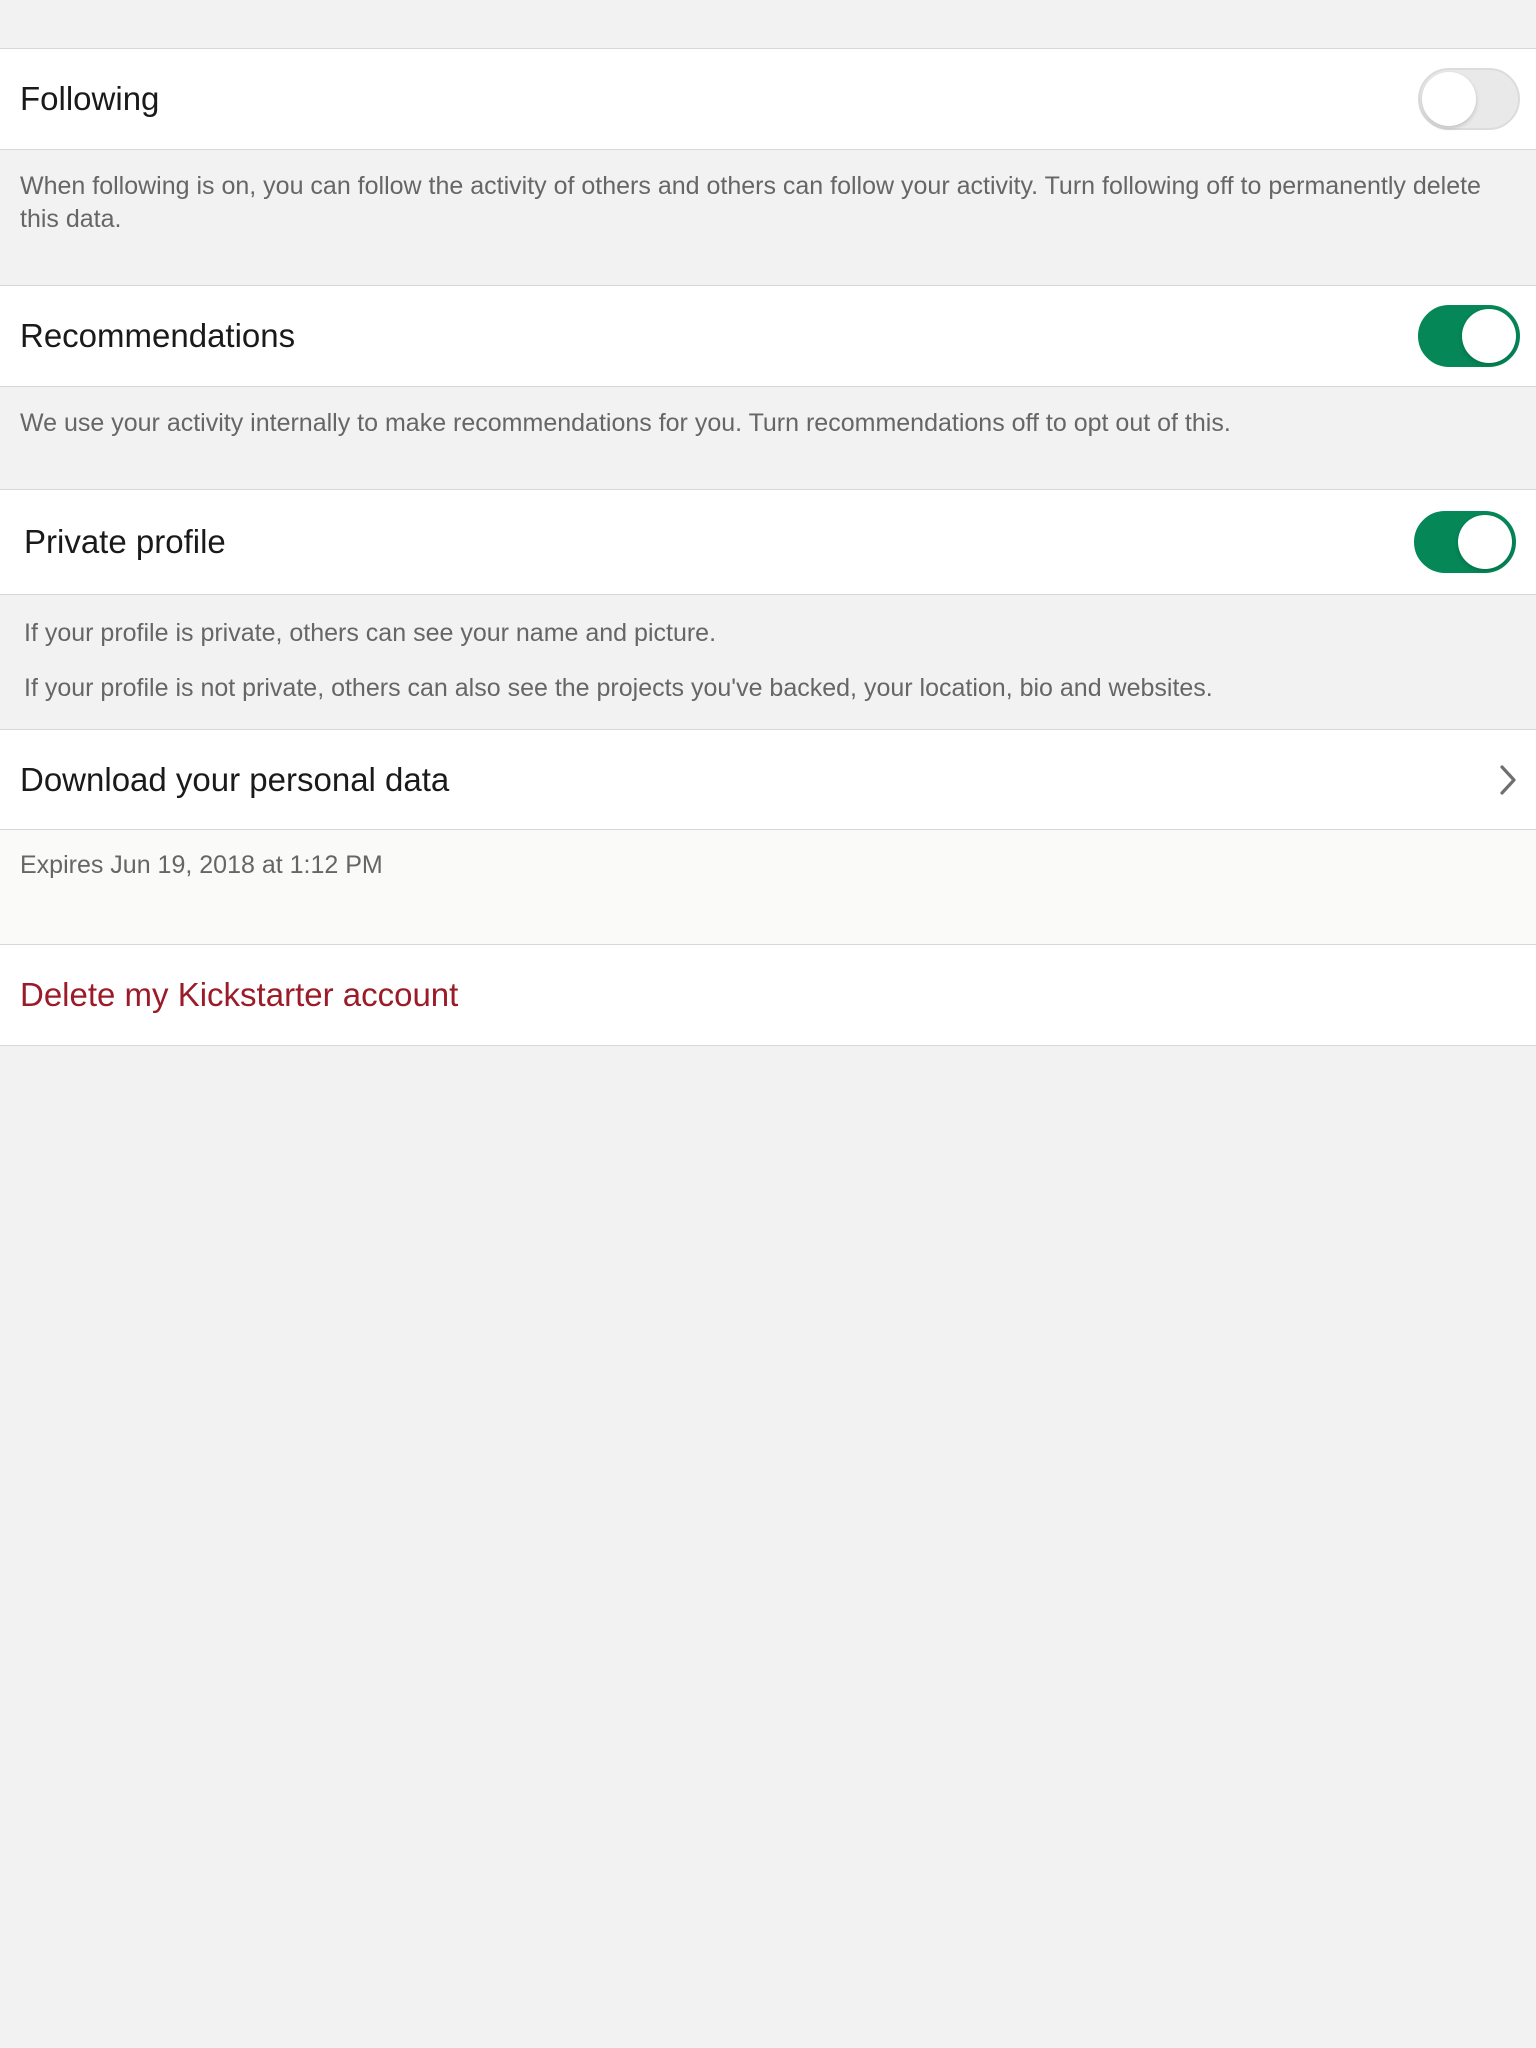 This screenshot has height=2048, width=1536. What do you see at coordinates (768, 779) in the screenshot?
I see `download-data-row: Download your personal data` at bounding box center [768, 779].